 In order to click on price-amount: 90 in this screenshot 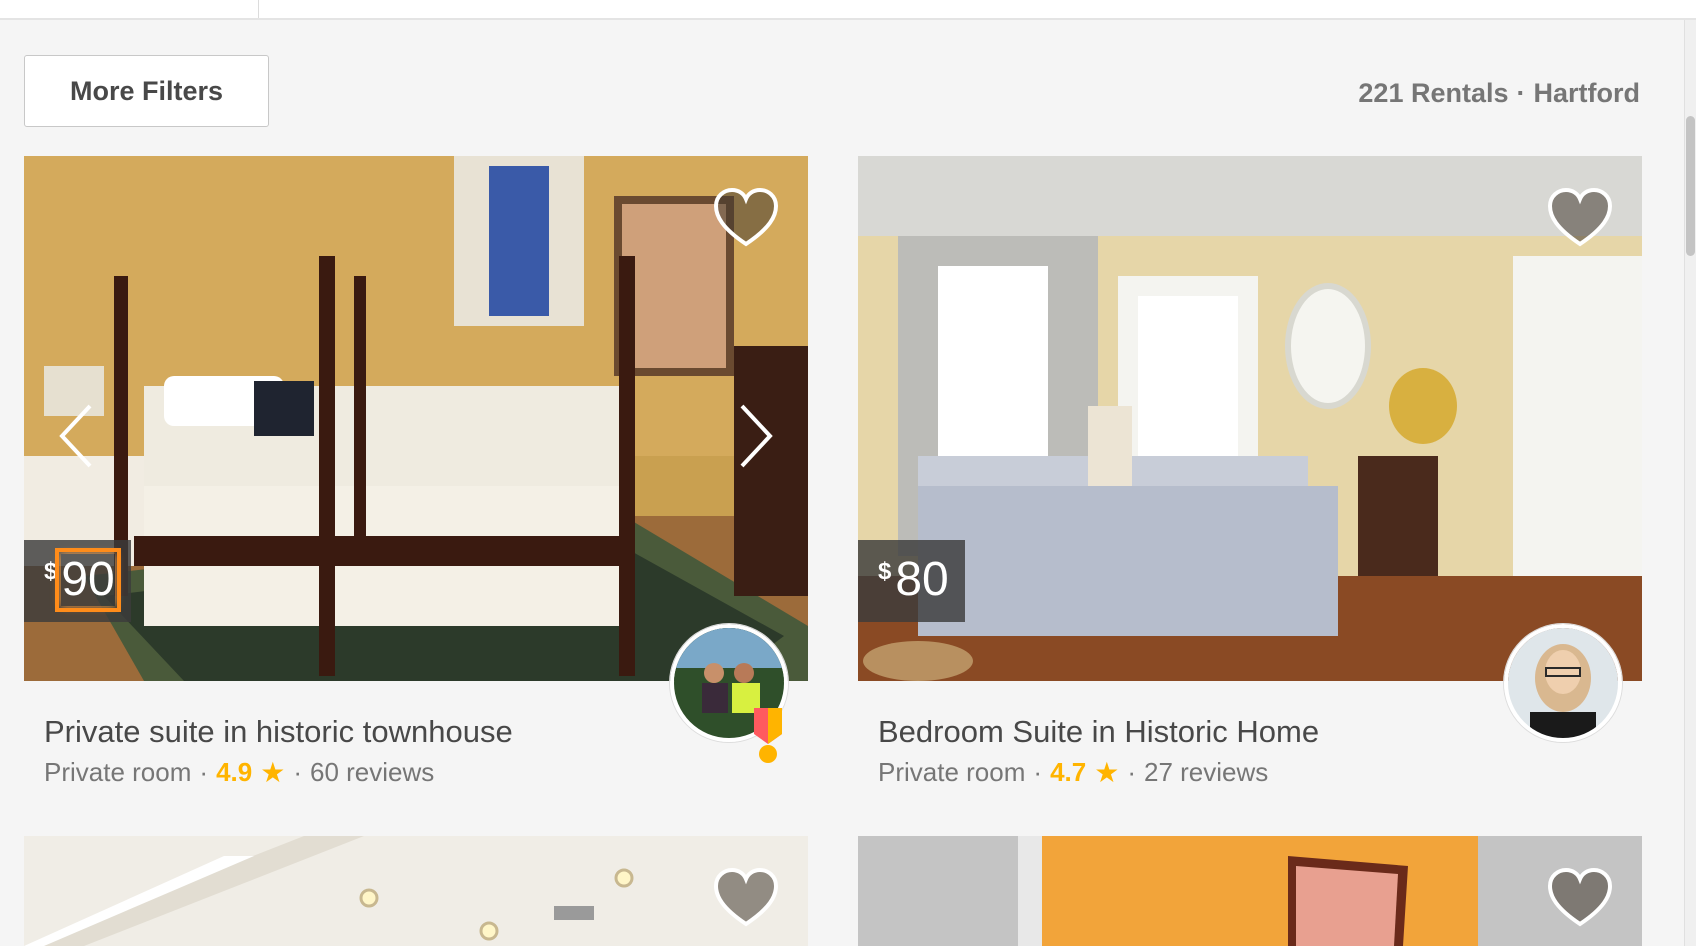, I will do `click(88, 580)`.